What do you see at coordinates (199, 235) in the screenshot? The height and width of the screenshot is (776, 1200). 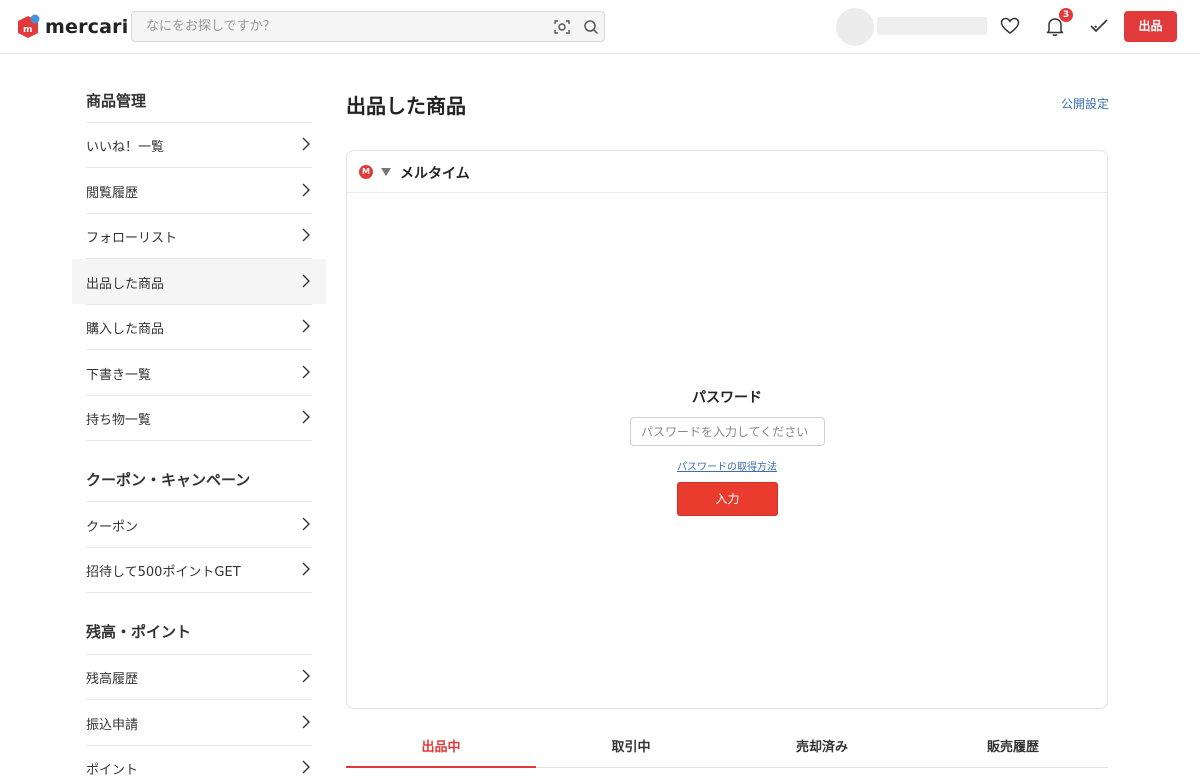 I see `sidebar-item-follow-list: フォローリスト` at bounding box center [199, 235].